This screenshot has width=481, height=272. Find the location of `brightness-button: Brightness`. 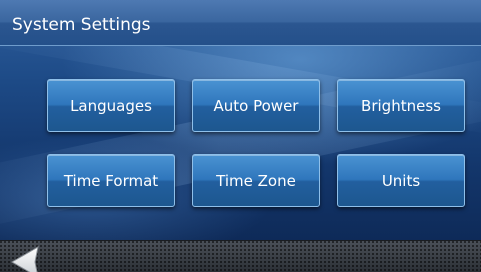

brightness-button: Brightness is located at coordinates (401, 105).